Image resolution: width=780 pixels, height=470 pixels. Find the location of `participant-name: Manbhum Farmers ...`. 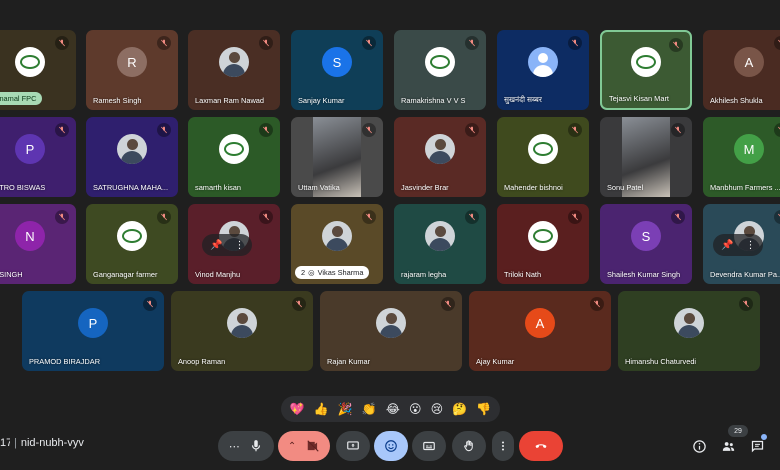

participant-name: Manbhum Farmers ... is located at coordinates (745, 187).